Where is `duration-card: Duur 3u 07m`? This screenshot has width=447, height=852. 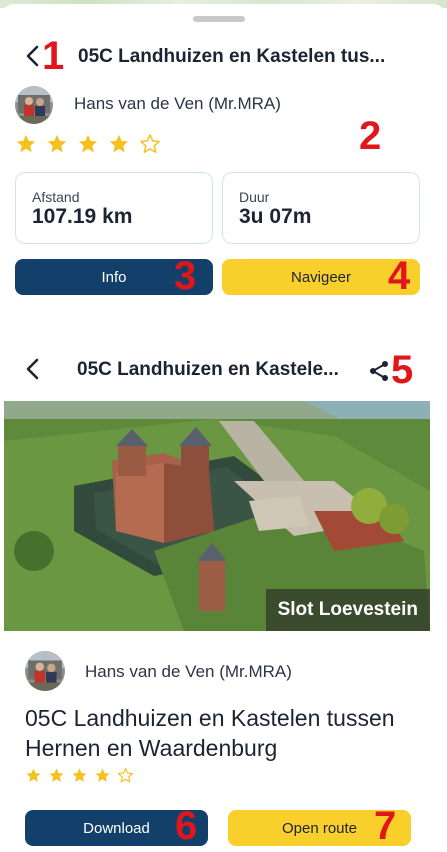
duration-card: Duur 3u 07m is located at coordinates (321, 208).